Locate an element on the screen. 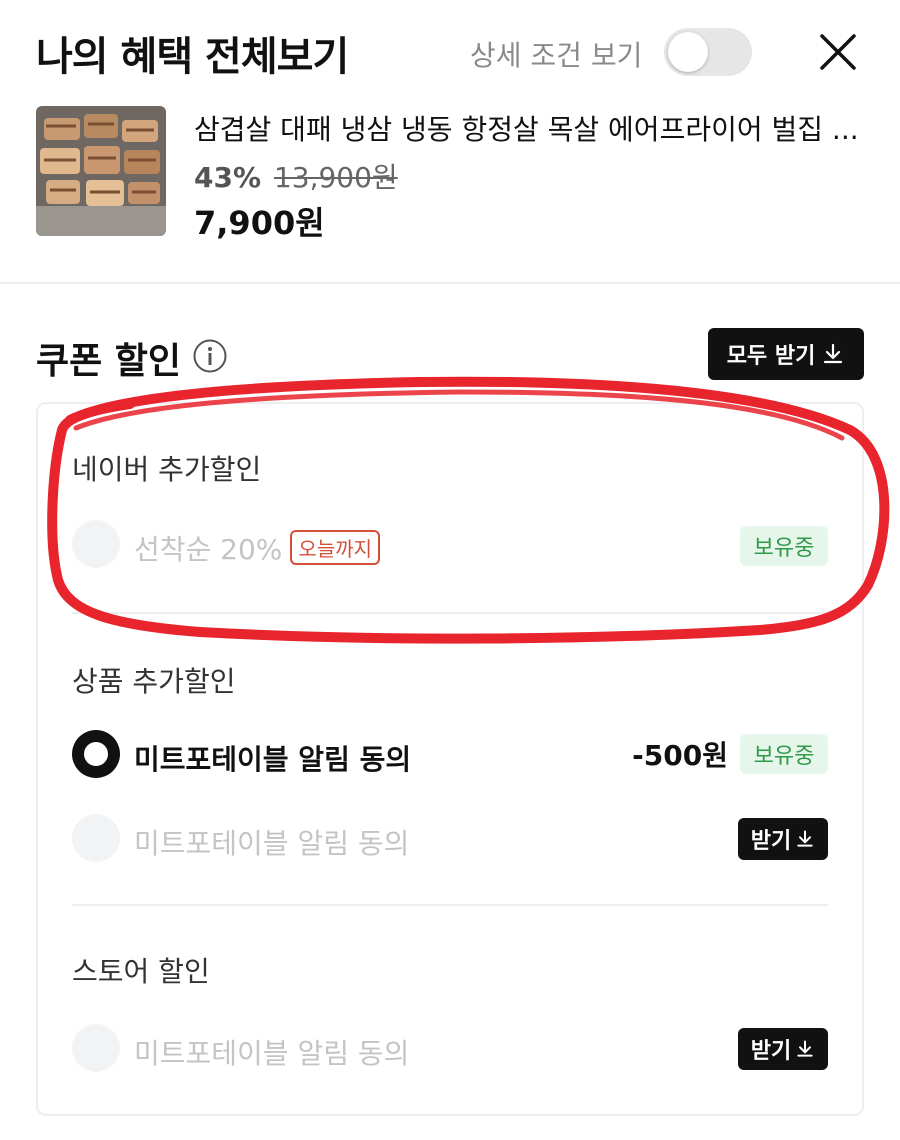 The image size is (900, 1140). product-discount-label: 상품 추가할인 is located at coordinates (154, 681).